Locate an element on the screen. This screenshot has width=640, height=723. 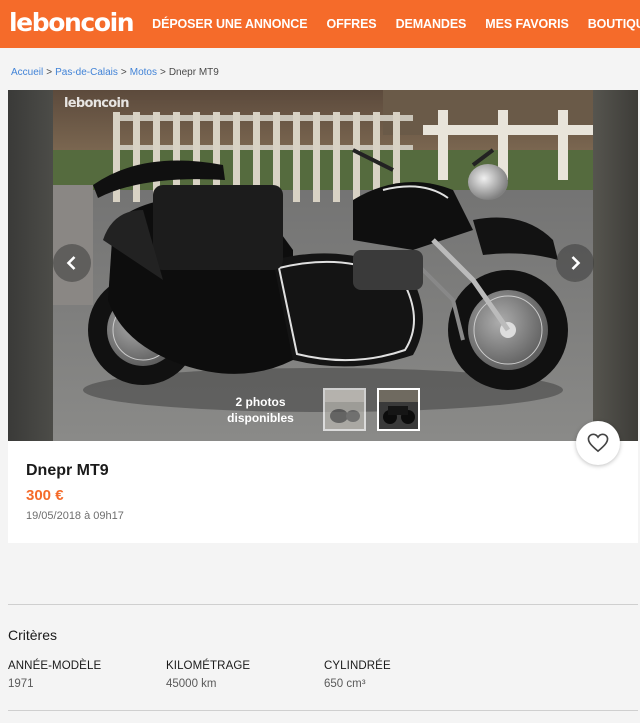
previous-photo-button is located at coordinates (72, 263).